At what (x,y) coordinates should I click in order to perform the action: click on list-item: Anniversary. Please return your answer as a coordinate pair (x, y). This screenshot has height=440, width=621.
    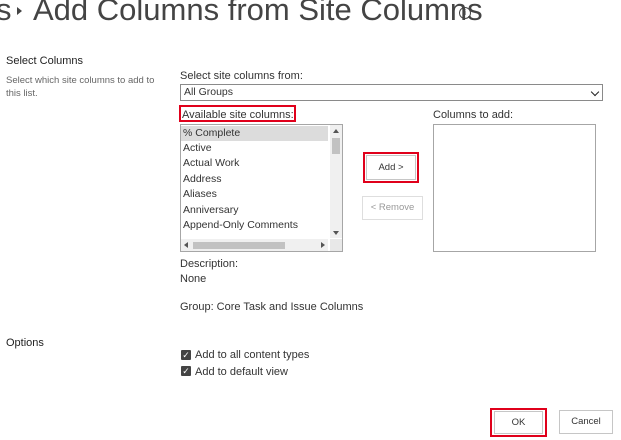
    Looking at the image, I should click on (254, 210).